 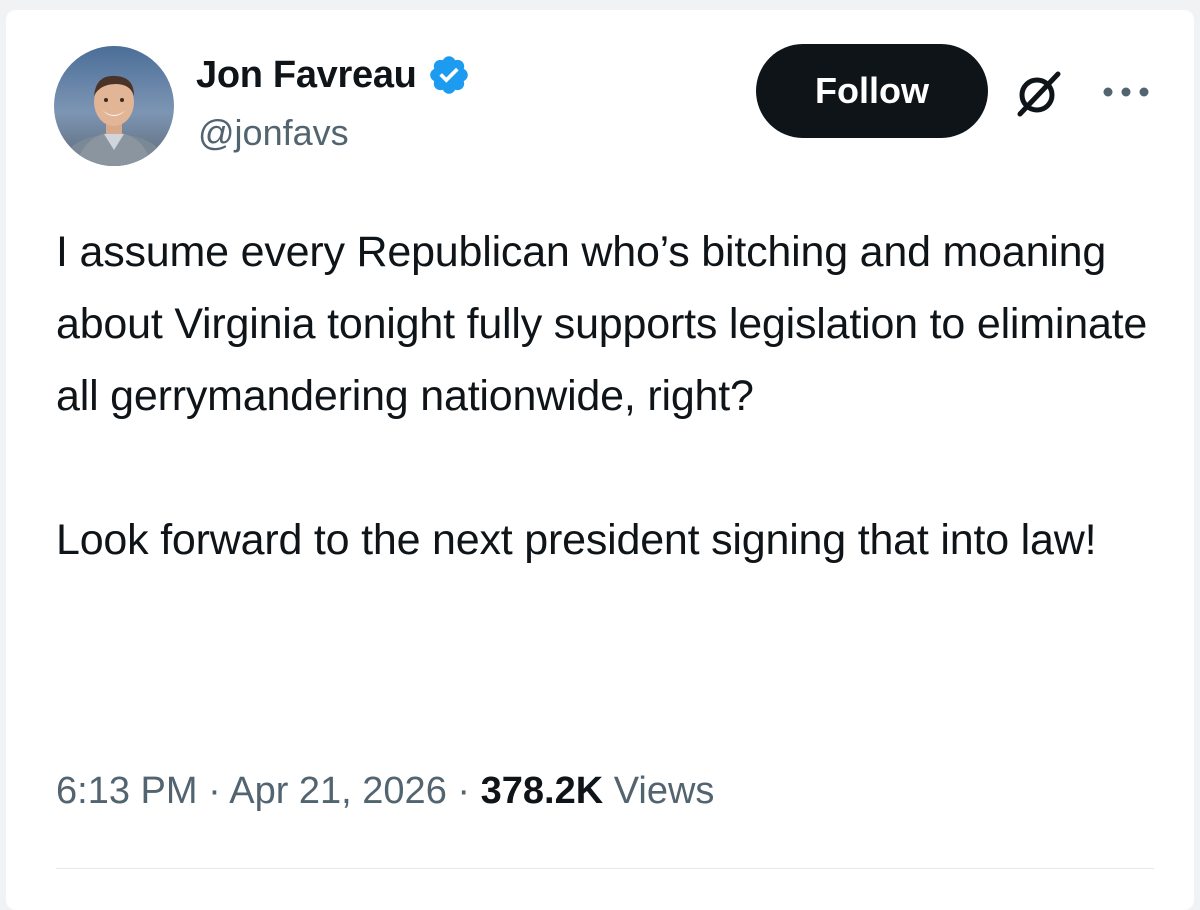 I want to click on avatar, so click(x=114, y=106).